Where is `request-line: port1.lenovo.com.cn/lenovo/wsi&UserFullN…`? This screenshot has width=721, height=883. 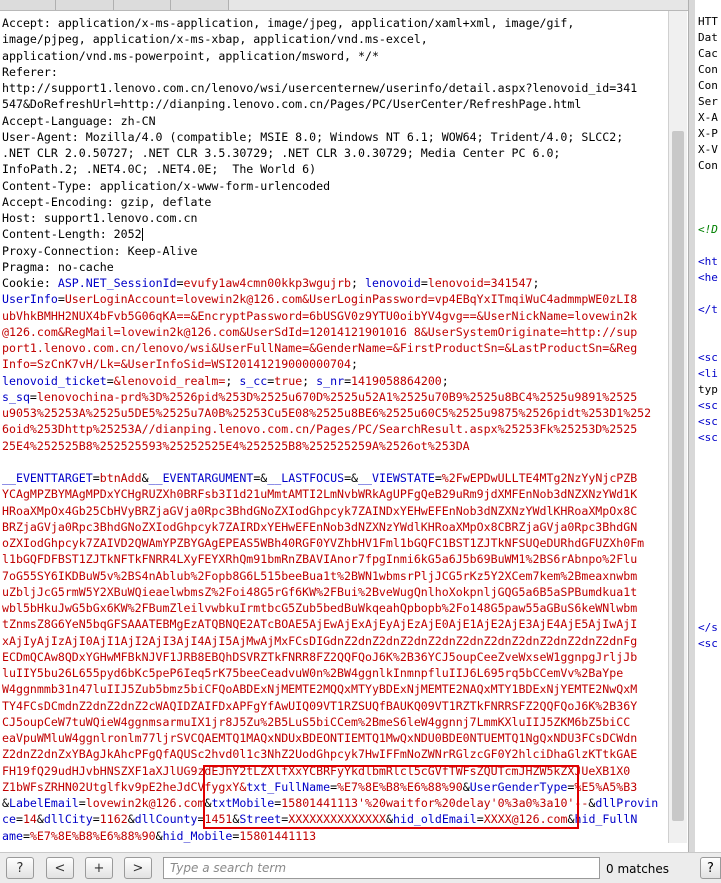
request-line: port1.lenovo.com.cn/lenovo/wsi&UserFullN… is located at coordinates (319, 348).